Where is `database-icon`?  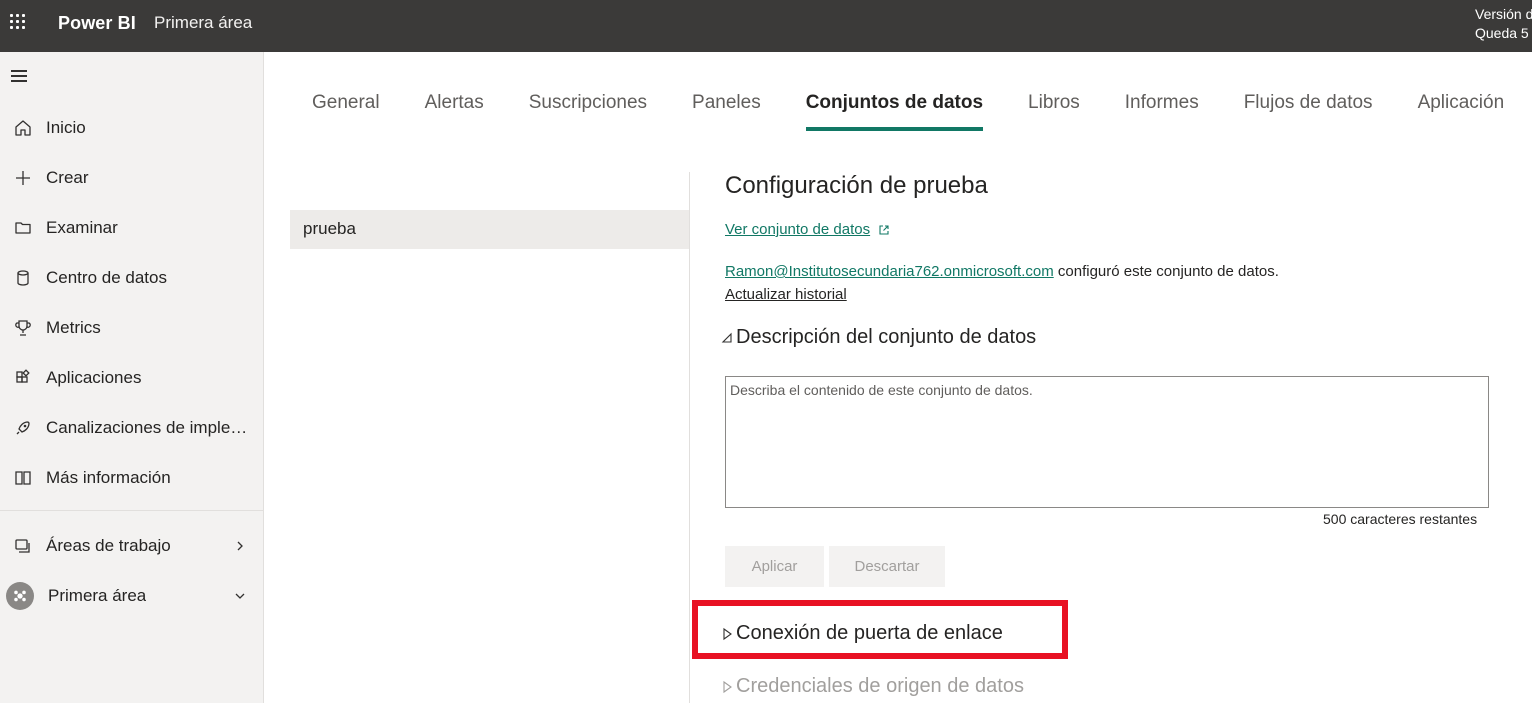 database-icon is located at coordinates (23, 278).